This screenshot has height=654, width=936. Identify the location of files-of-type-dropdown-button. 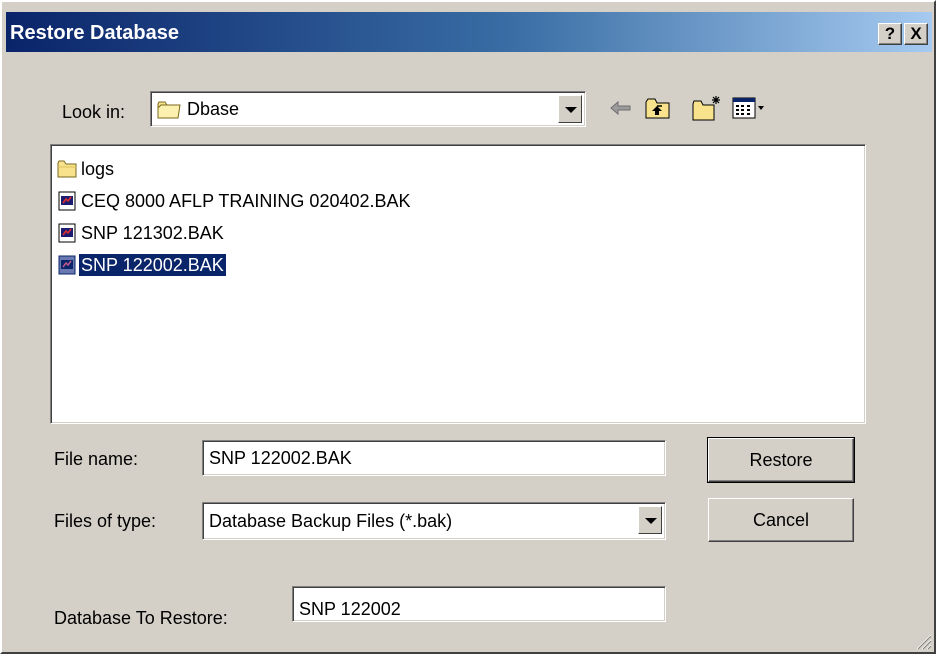
(650, 520).